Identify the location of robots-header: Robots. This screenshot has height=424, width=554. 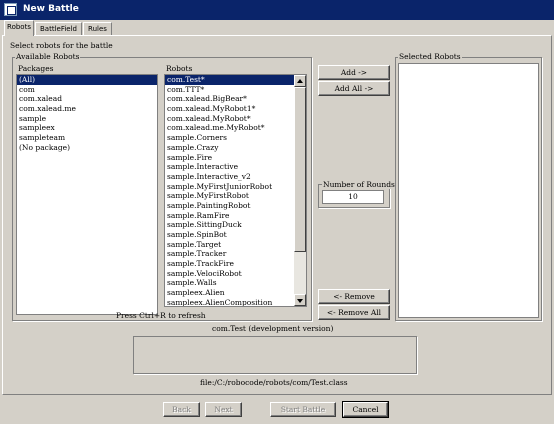
(179, 68).